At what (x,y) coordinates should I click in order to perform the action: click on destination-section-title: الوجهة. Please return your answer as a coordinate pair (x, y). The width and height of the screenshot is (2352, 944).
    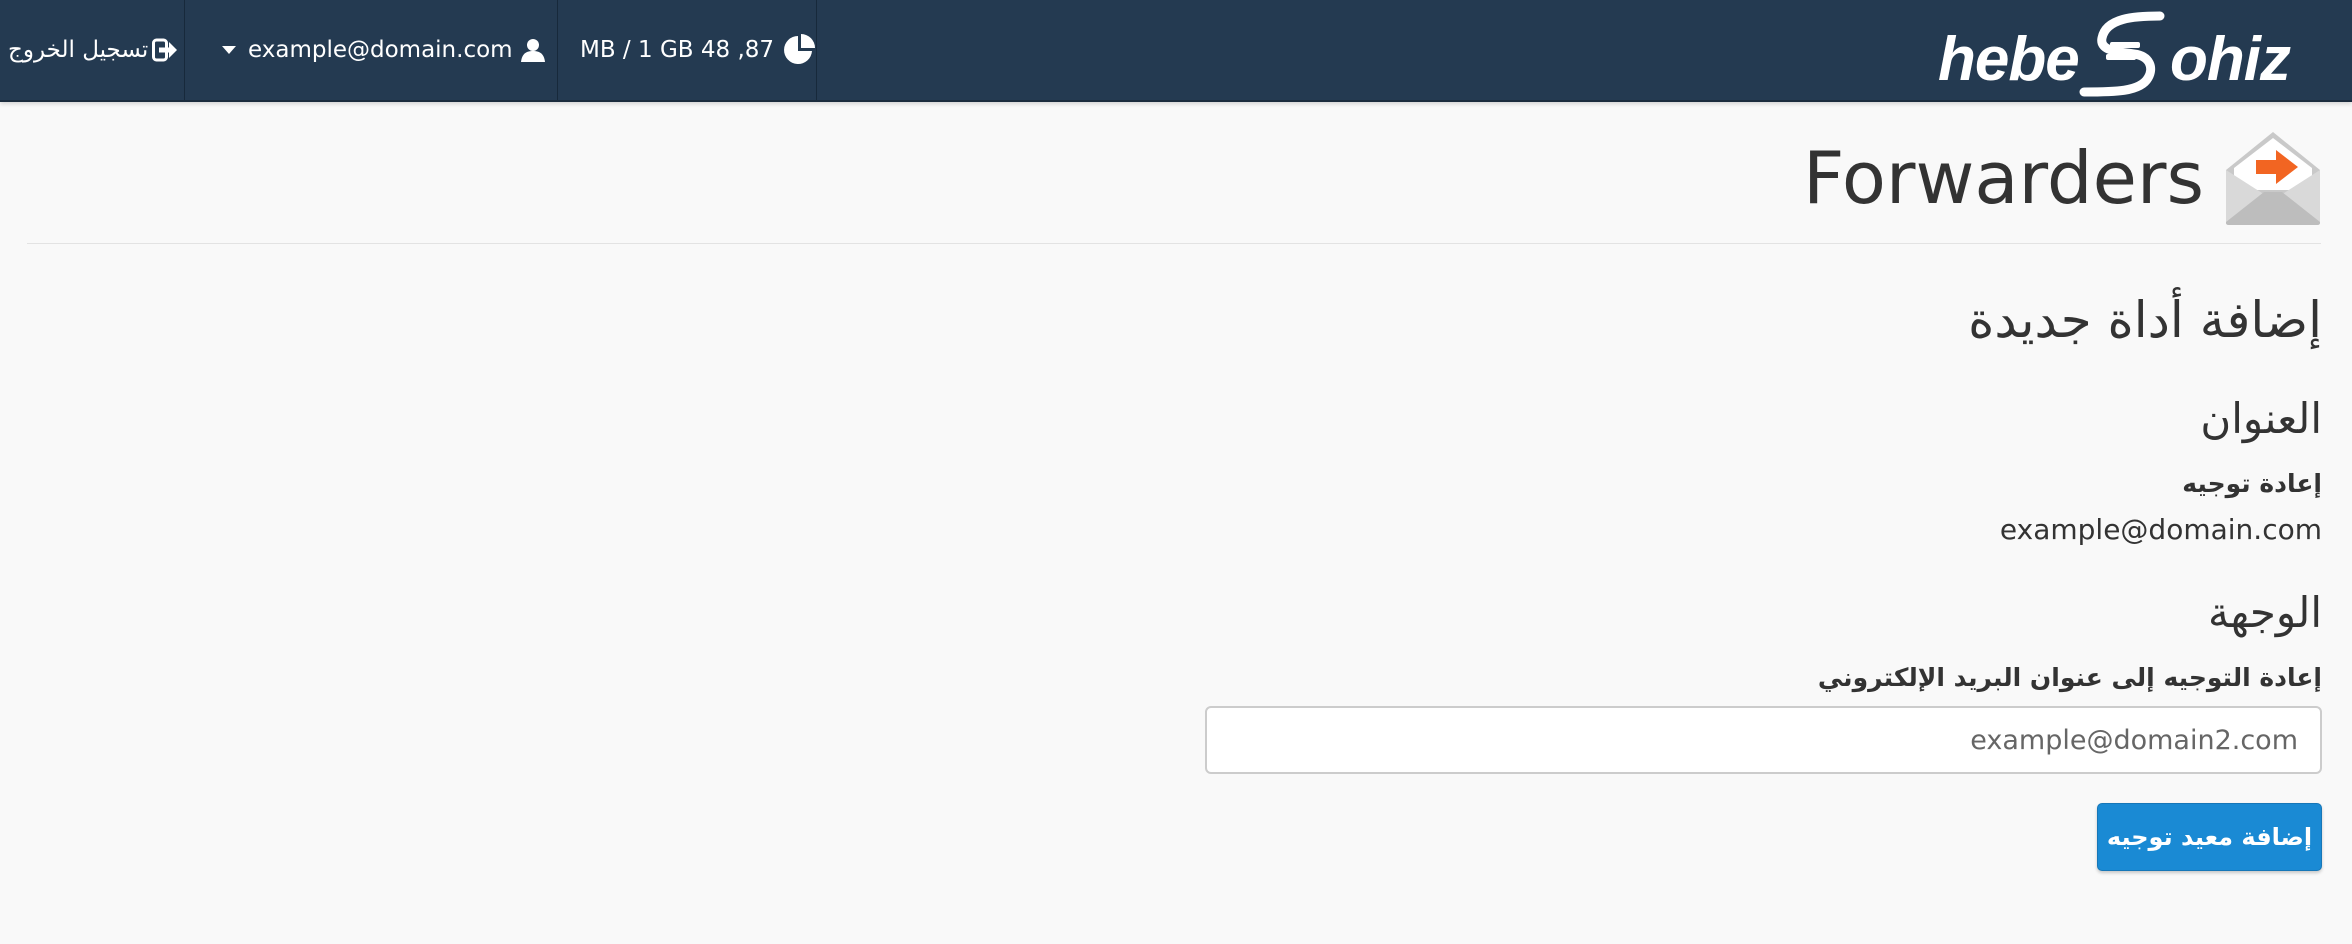
    Looking at the image, I should click on (2264, 612).